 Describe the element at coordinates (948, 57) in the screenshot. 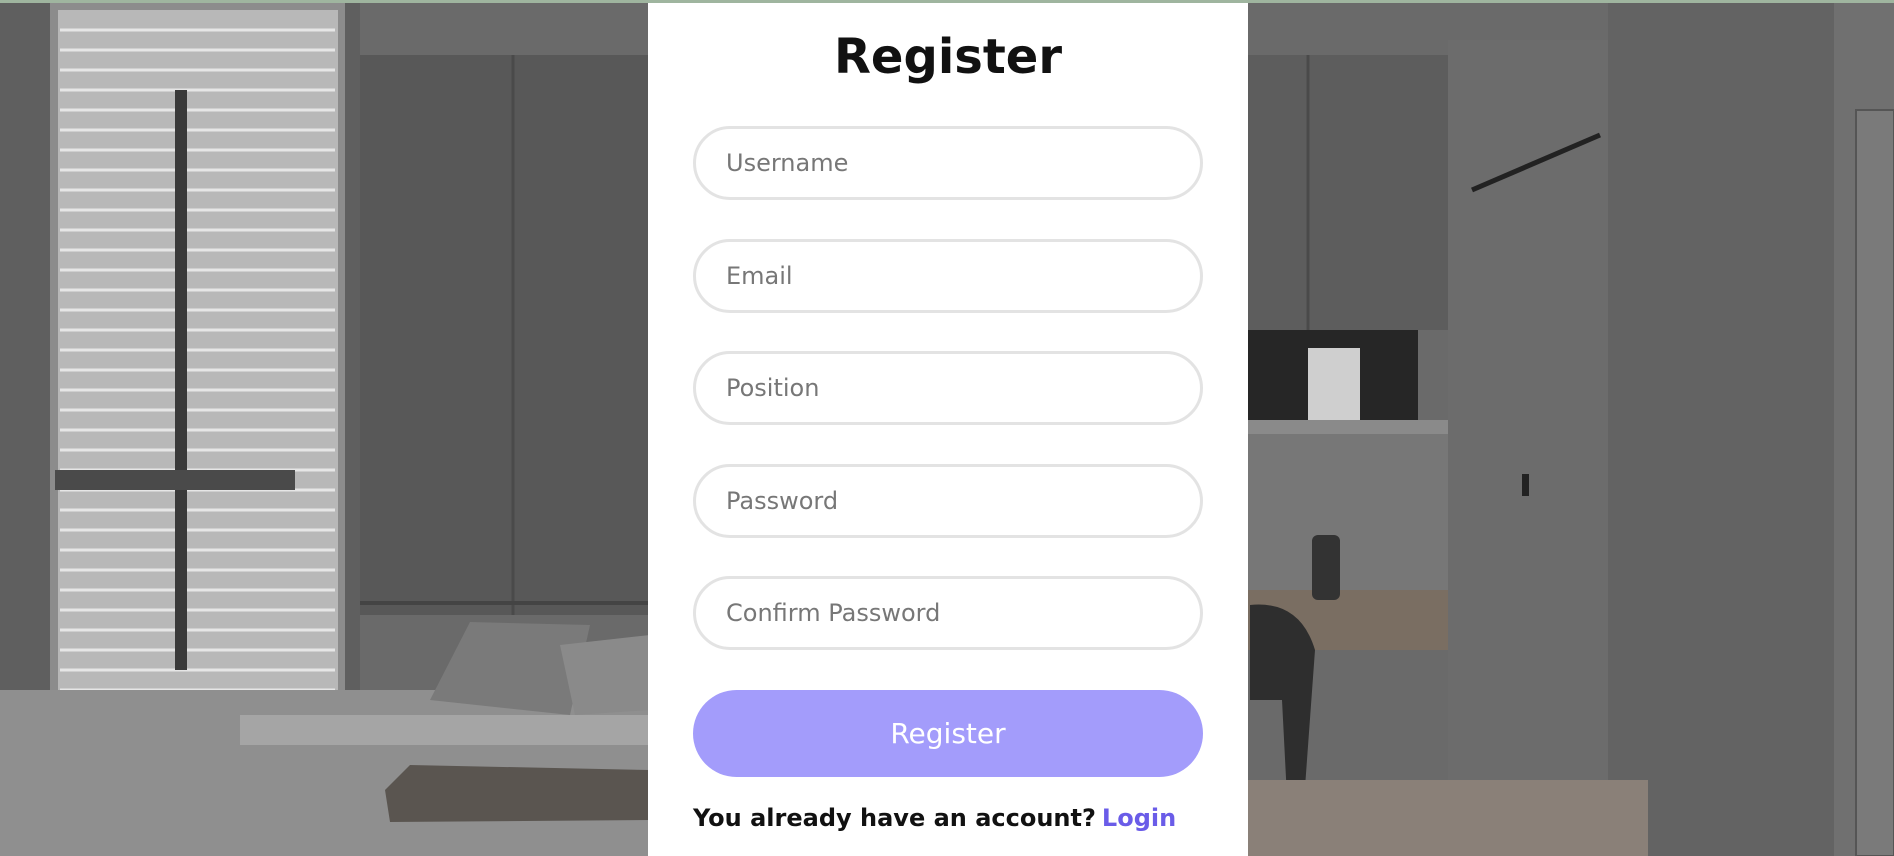

I see `form-title: Register` at that location.